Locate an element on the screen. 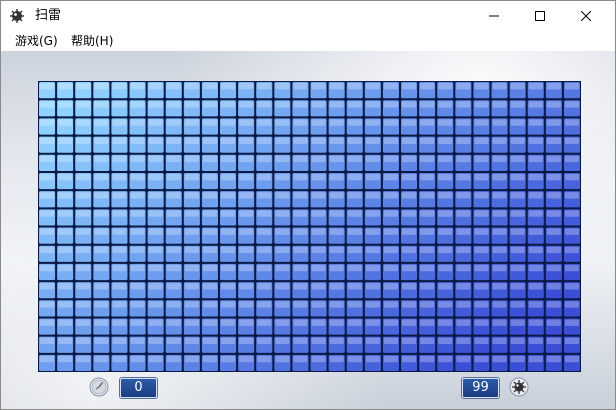  maximize-button is located at coordinates (540, 16).